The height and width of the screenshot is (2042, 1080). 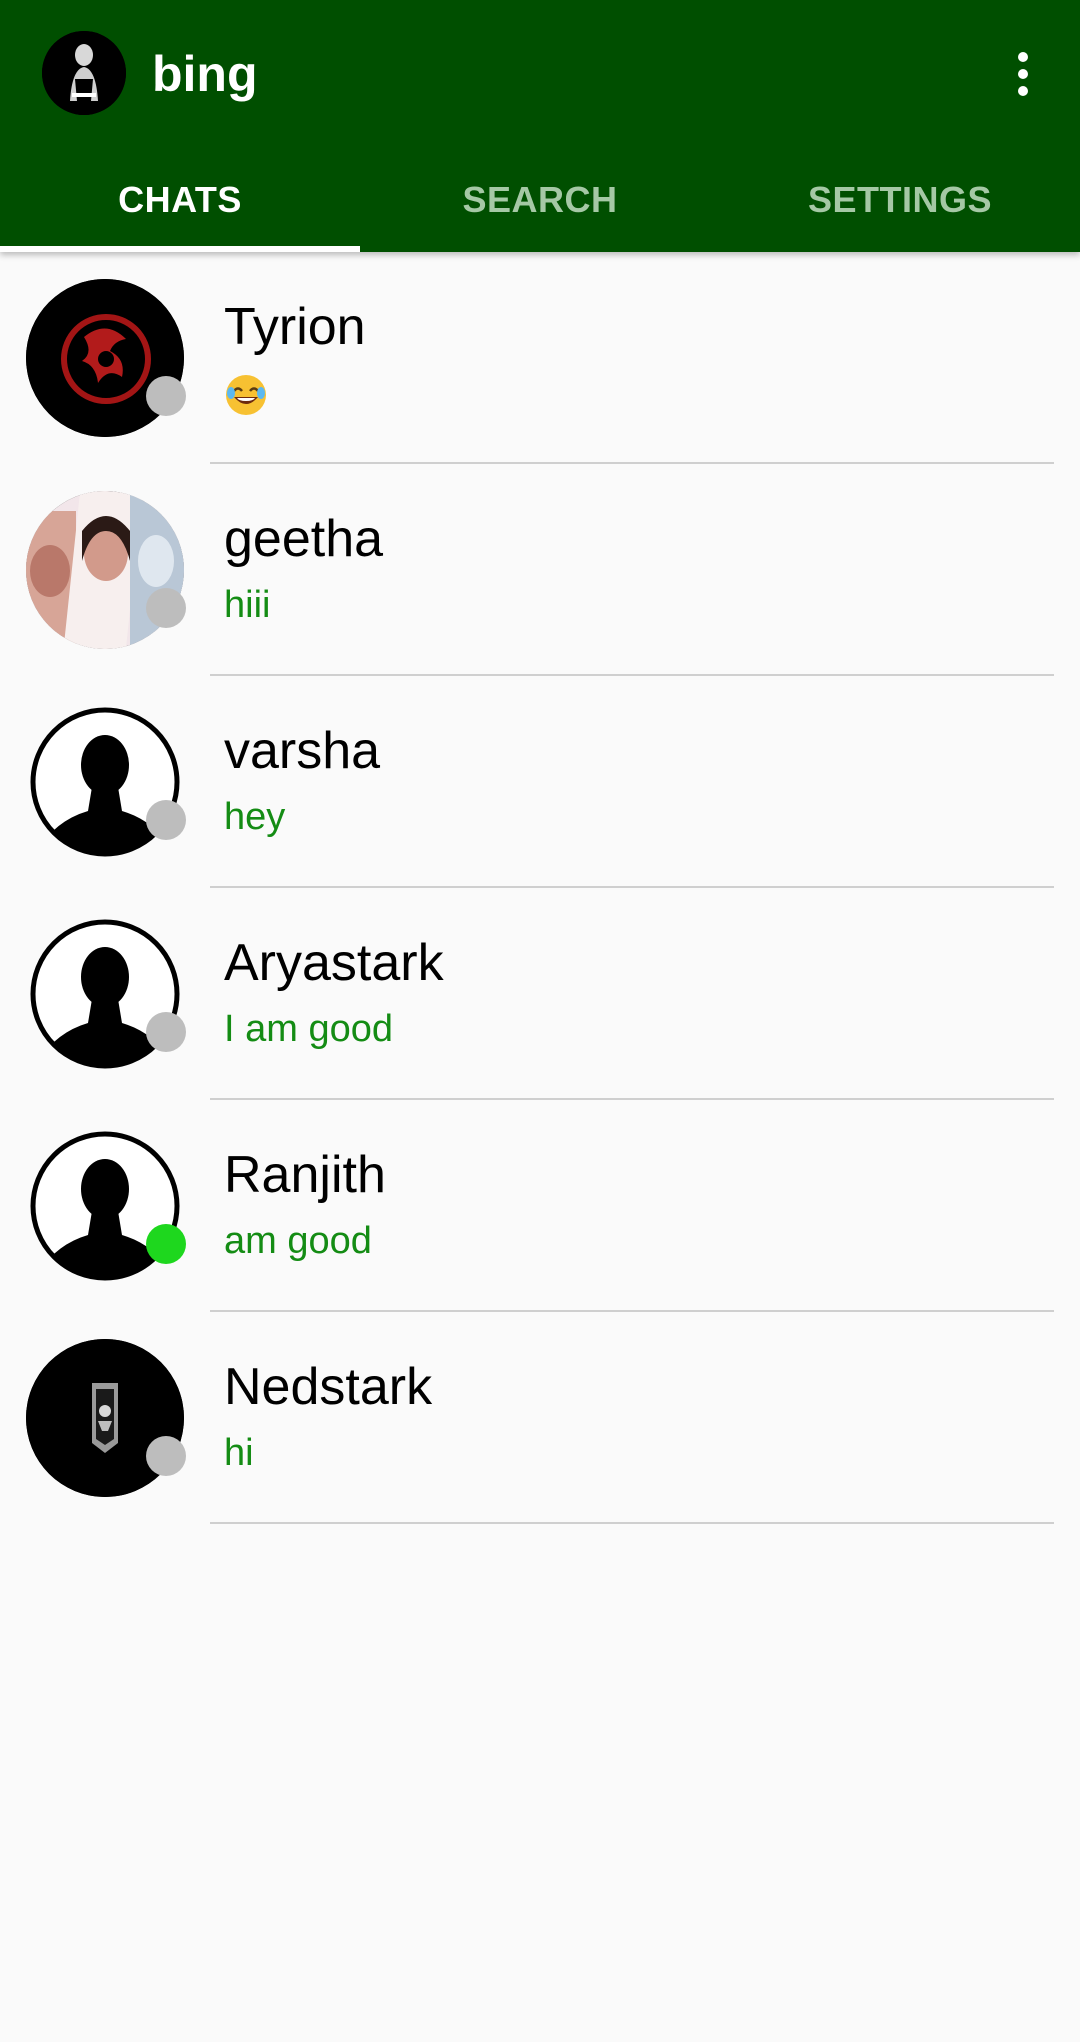 I want to click on row-divider, so click(x=632, y=1523).